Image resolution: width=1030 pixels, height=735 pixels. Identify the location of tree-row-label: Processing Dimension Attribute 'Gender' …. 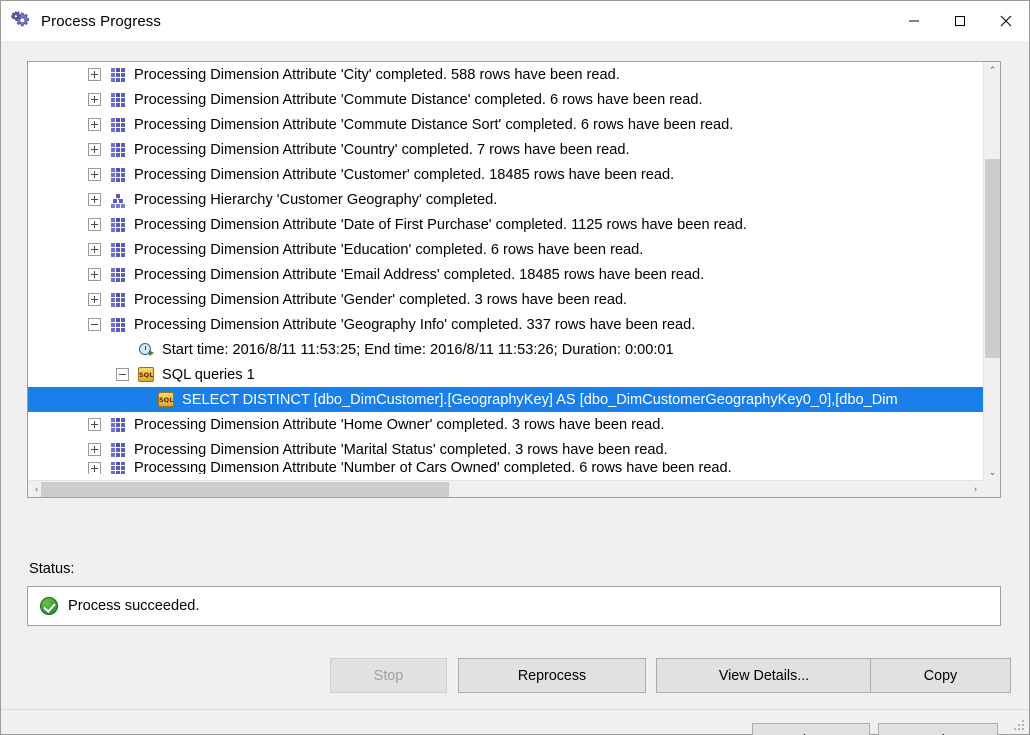
(381, 299).